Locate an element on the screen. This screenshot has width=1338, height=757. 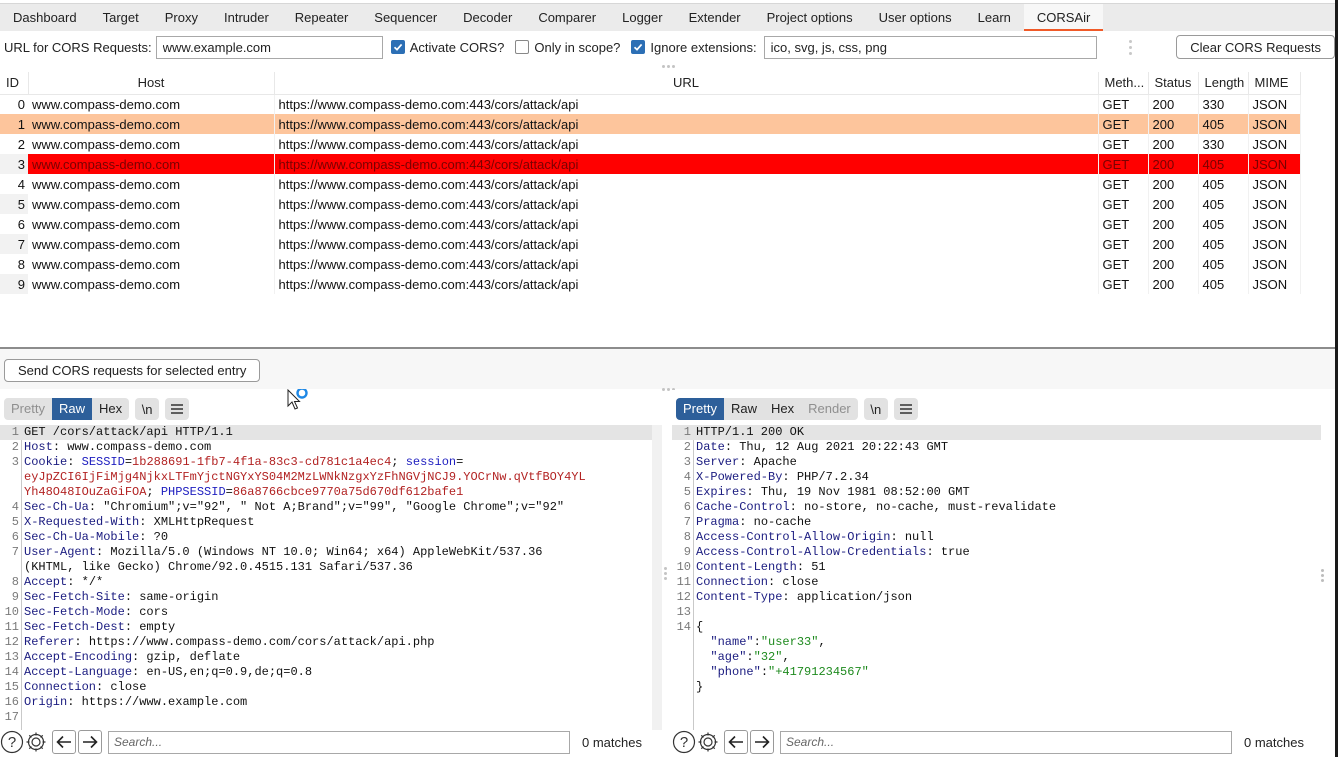
column-header-url: URL is located at coordinates (686, 83).